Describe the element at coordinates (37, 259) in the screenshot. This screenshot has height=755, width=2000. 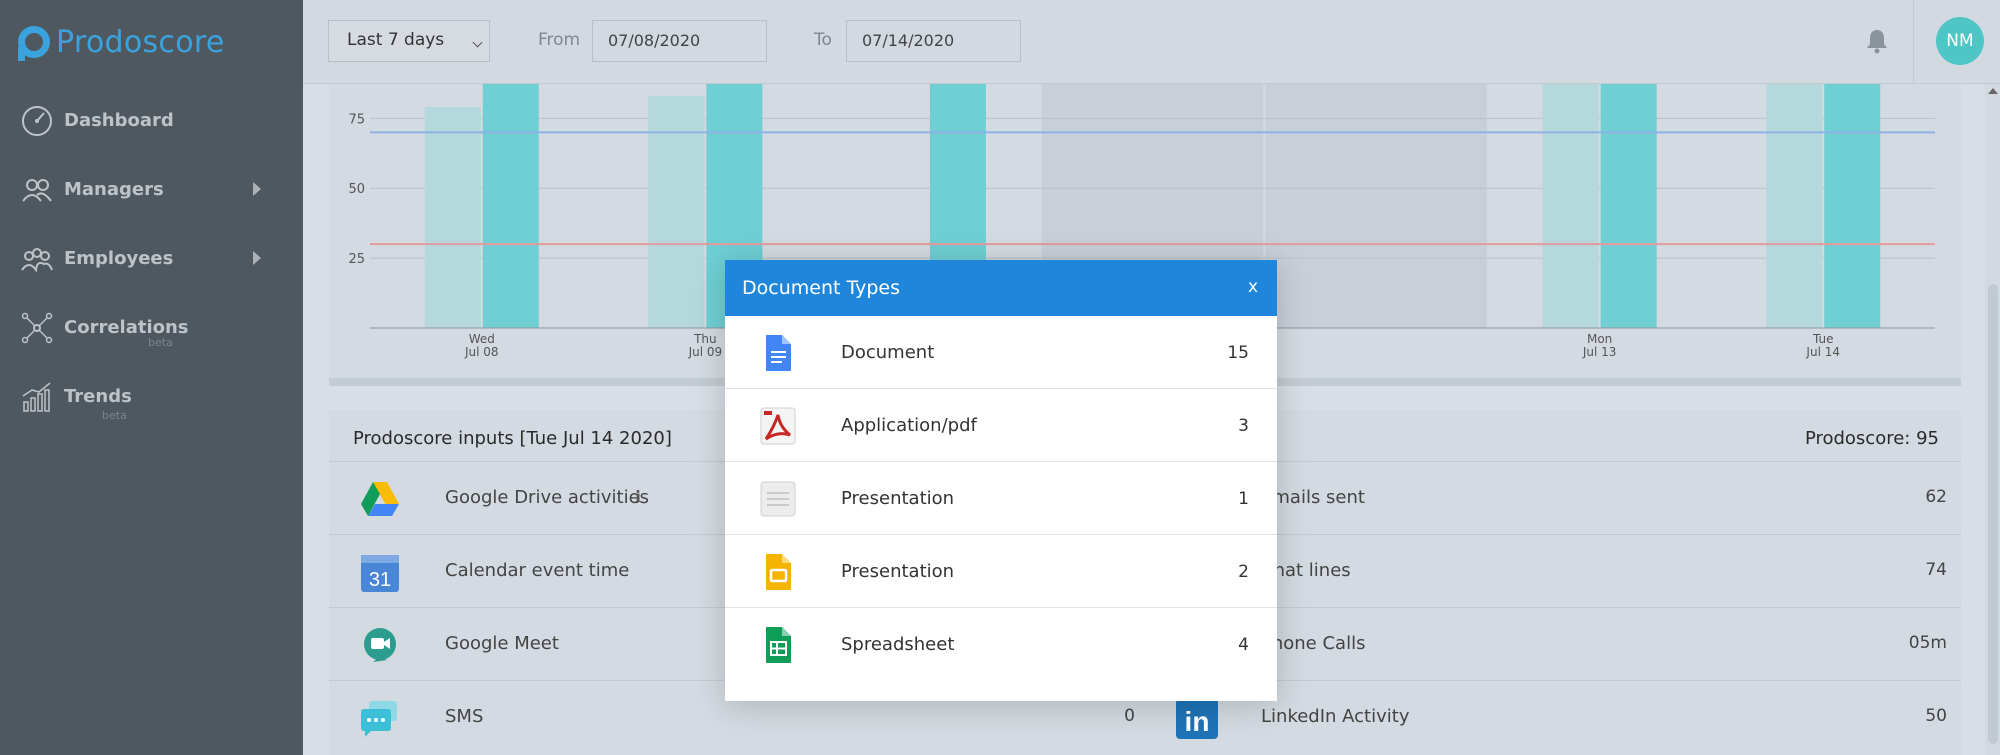
I see `employees-icon` at that location.